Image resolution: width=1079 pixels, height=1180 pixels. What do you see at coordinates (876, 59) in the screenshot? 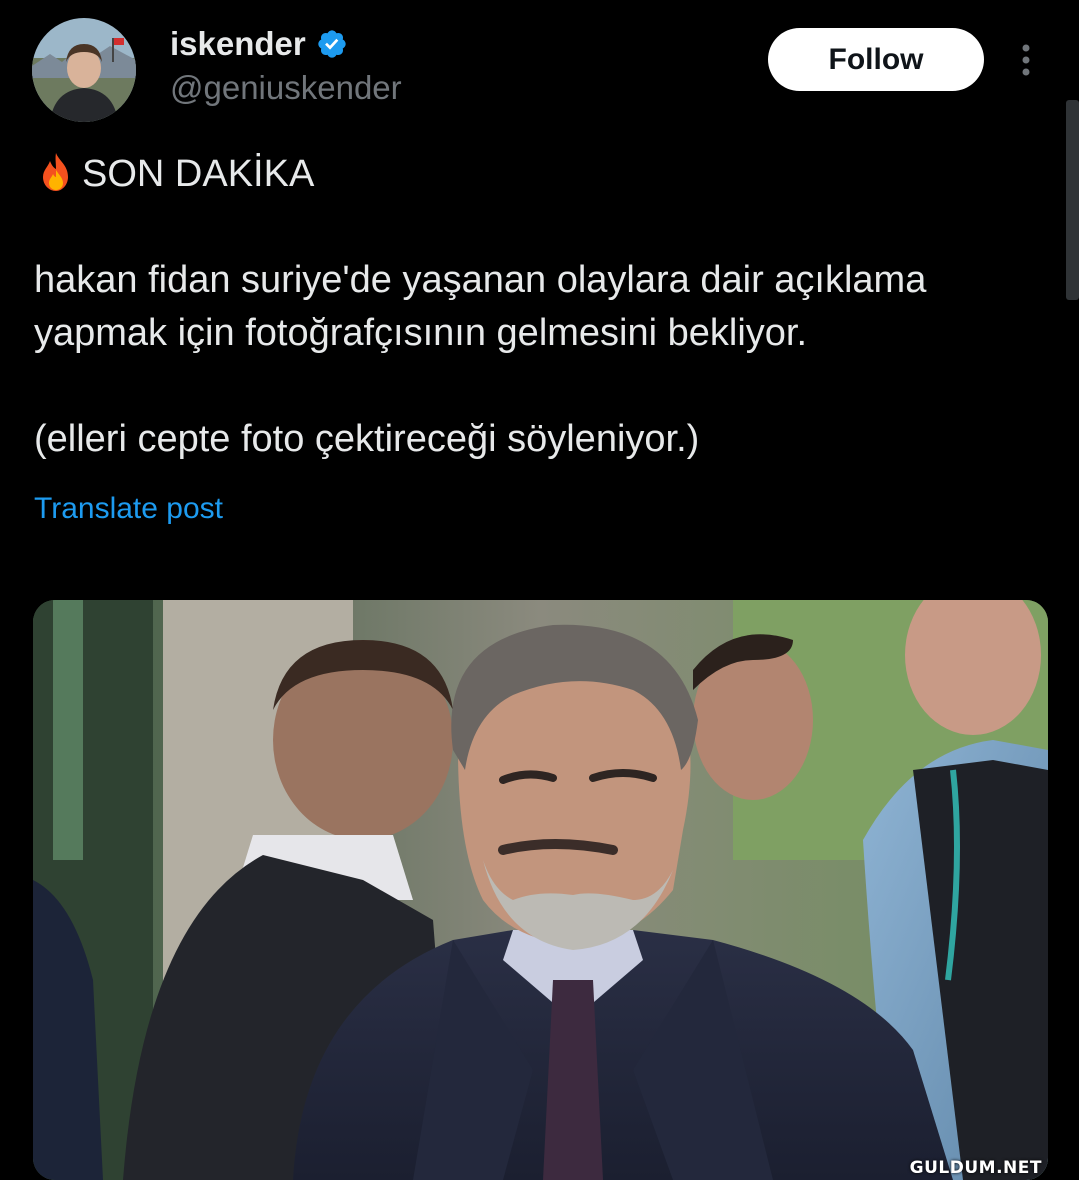
I see `follow-button: Follow` at bounding box center [876, 59].